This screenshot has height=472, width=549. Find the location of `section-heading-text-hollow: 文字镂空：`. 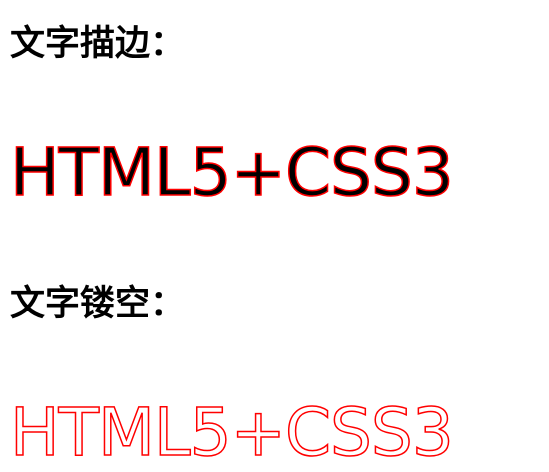

section-heading-text-hollow: 文字镂空： is located at coordinates (98, 304).